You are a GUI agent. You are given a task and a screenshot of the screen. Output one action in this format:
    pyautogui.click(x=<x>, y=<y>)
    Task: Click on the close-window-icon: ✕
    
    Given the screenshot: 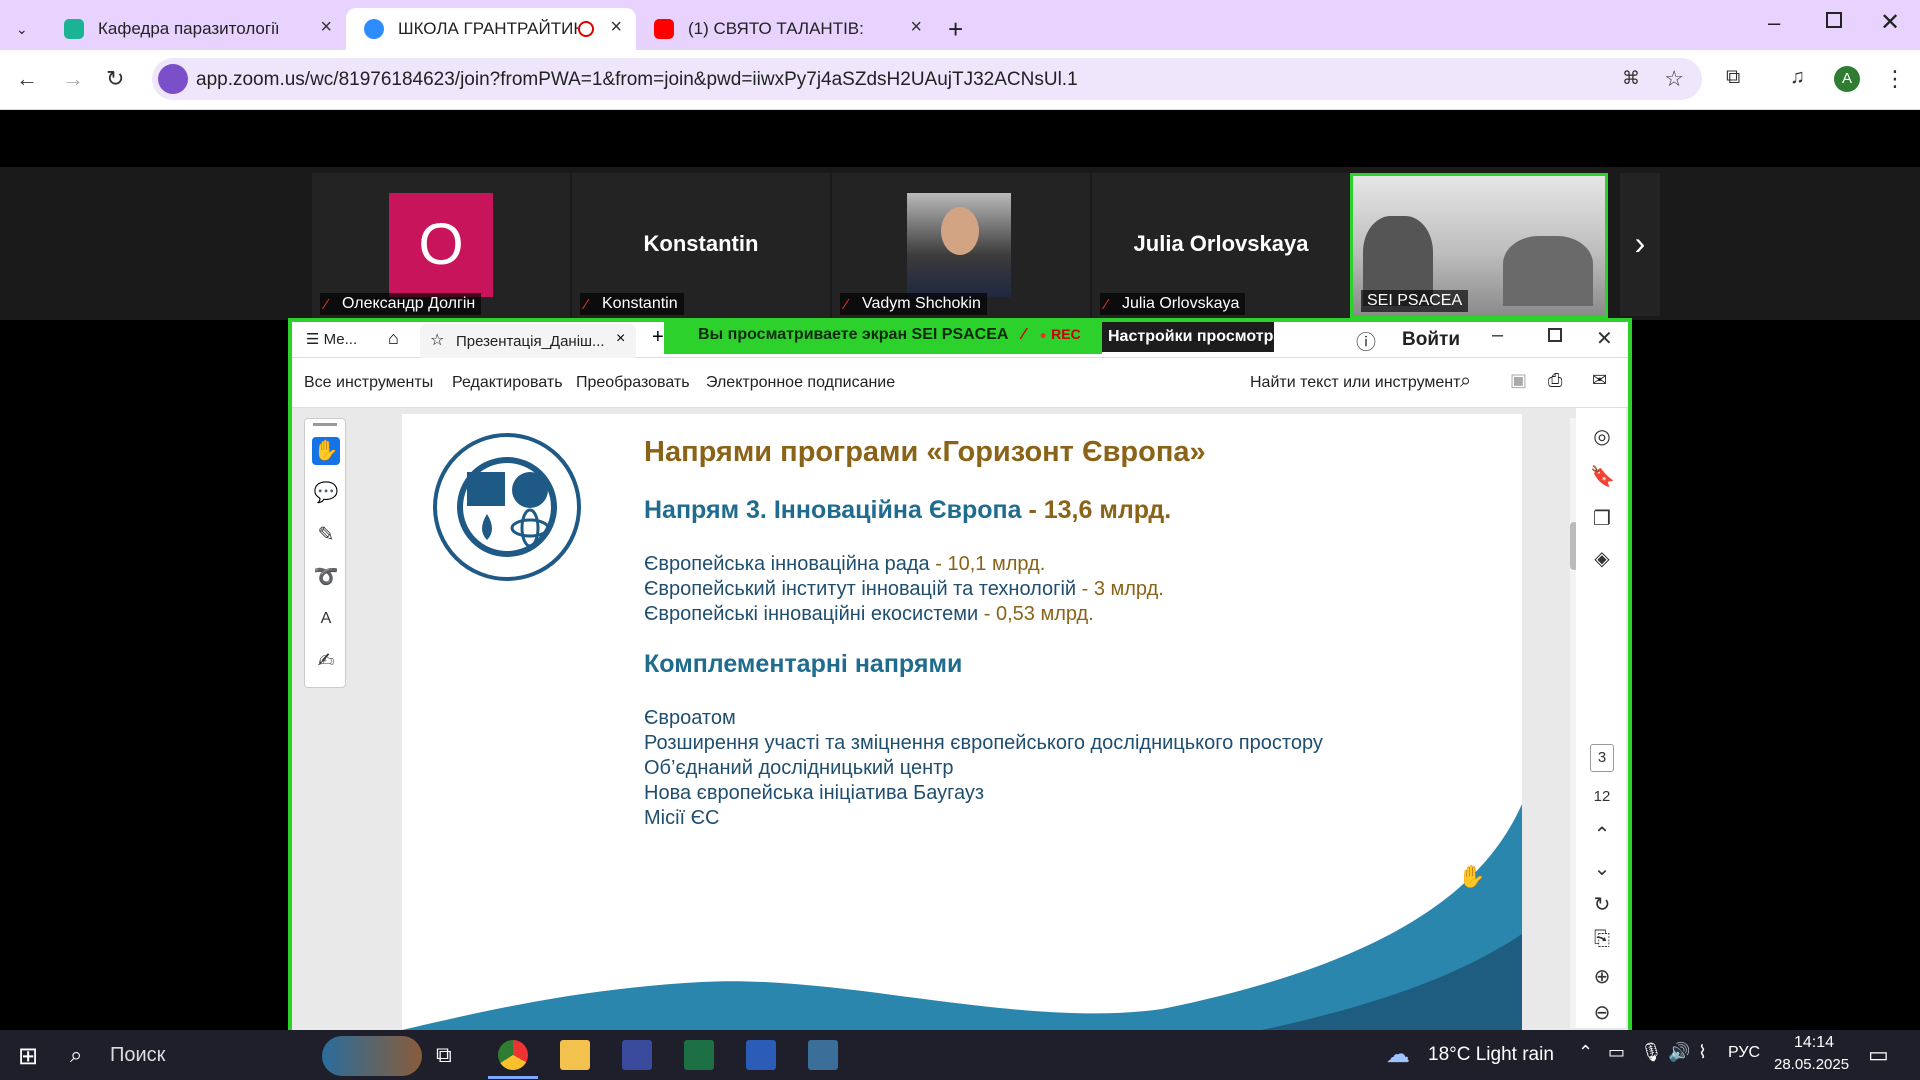 What is the action you would take?
    pyautogui.click(x=1890, y=22)
    